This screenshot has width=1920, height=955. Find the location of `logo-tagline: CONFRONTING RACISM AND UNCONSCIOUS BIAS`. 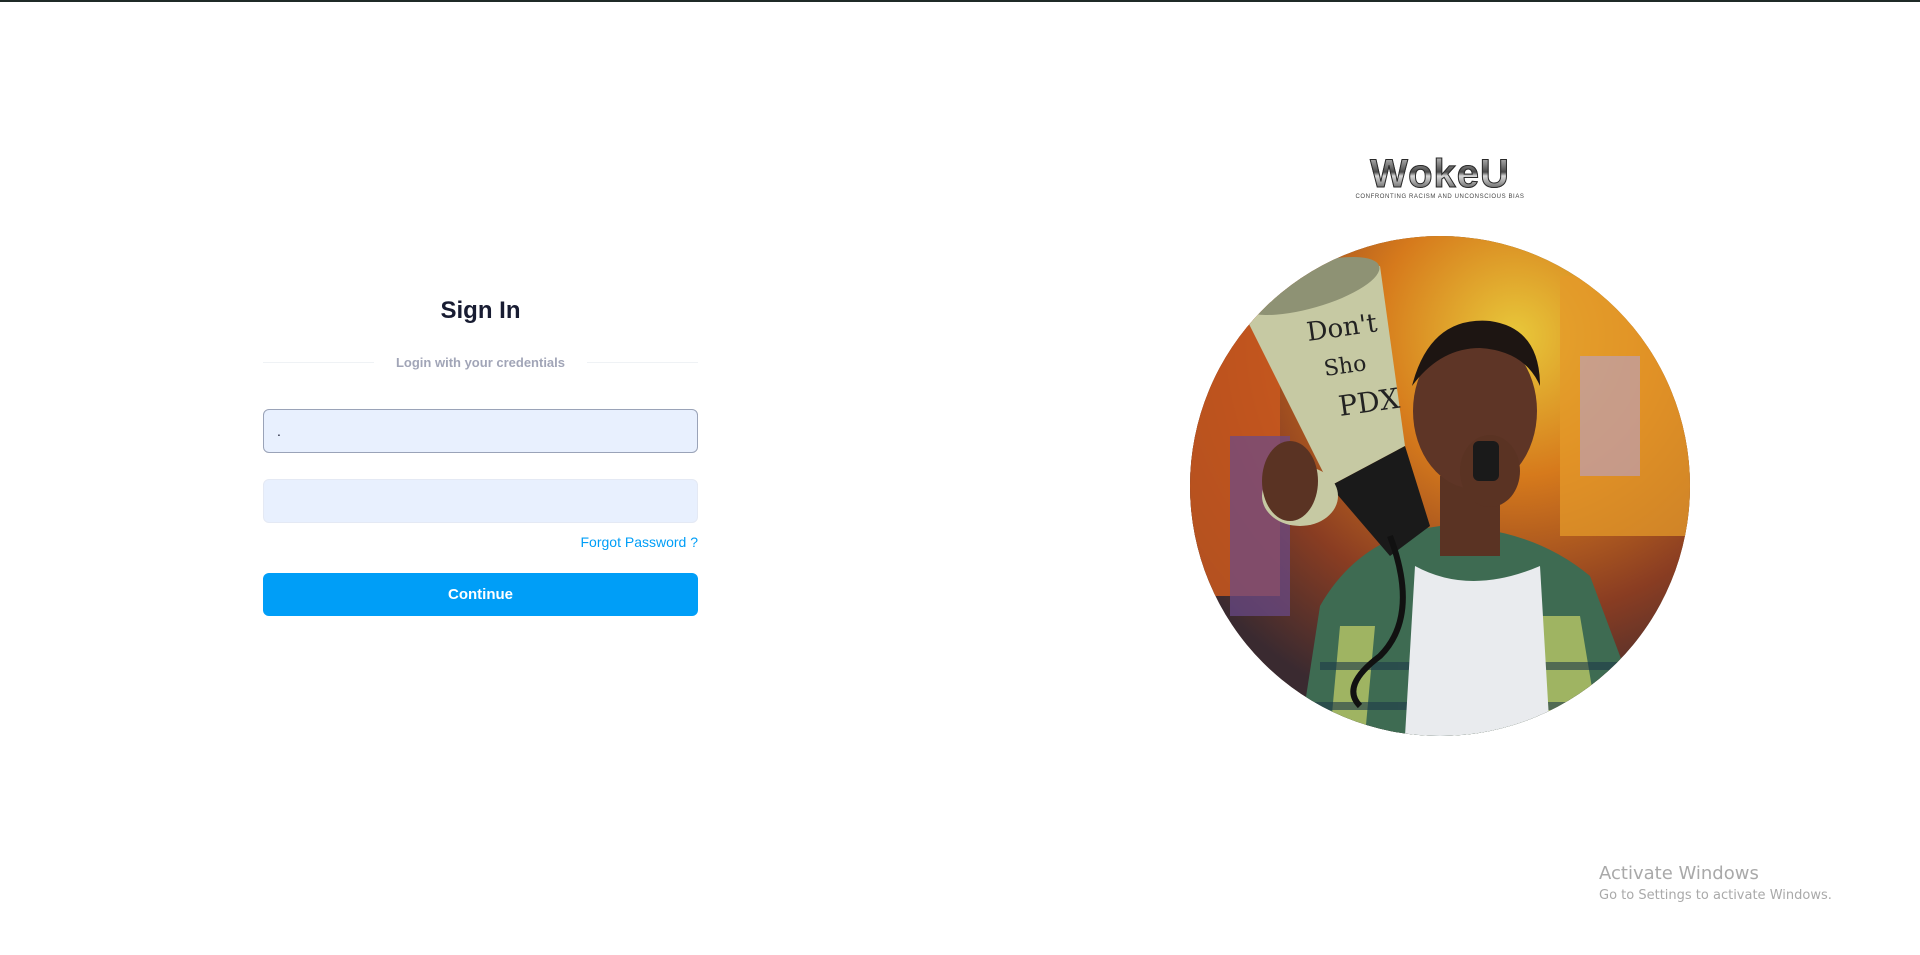

logo-tagline: CONFRONTING RACISM AND UNCONSCIOUS BIAS is located at coordinates (1440, 197).